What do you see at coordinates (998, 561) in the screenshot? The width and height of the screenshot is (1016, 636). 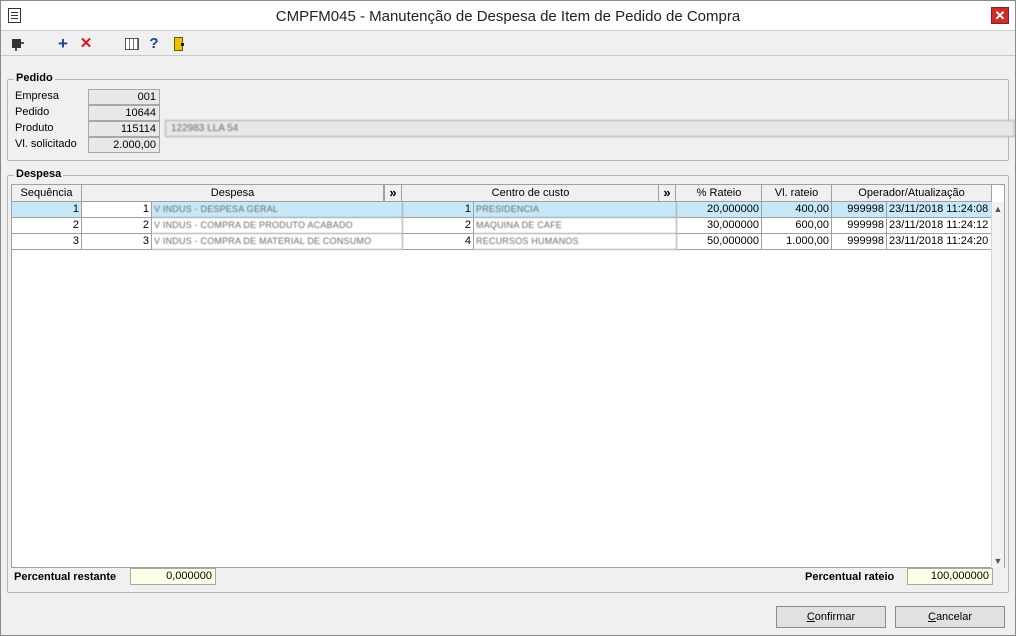 I see `scroll-down-icon: ▼` at bounding box center [998, 561].